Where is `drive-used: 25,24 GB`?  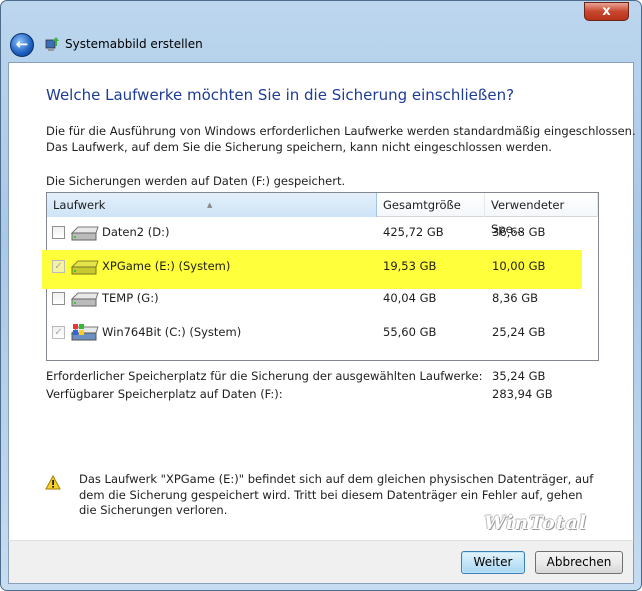 drive-used: 25,24 GB is located at coordinates (519, 332).